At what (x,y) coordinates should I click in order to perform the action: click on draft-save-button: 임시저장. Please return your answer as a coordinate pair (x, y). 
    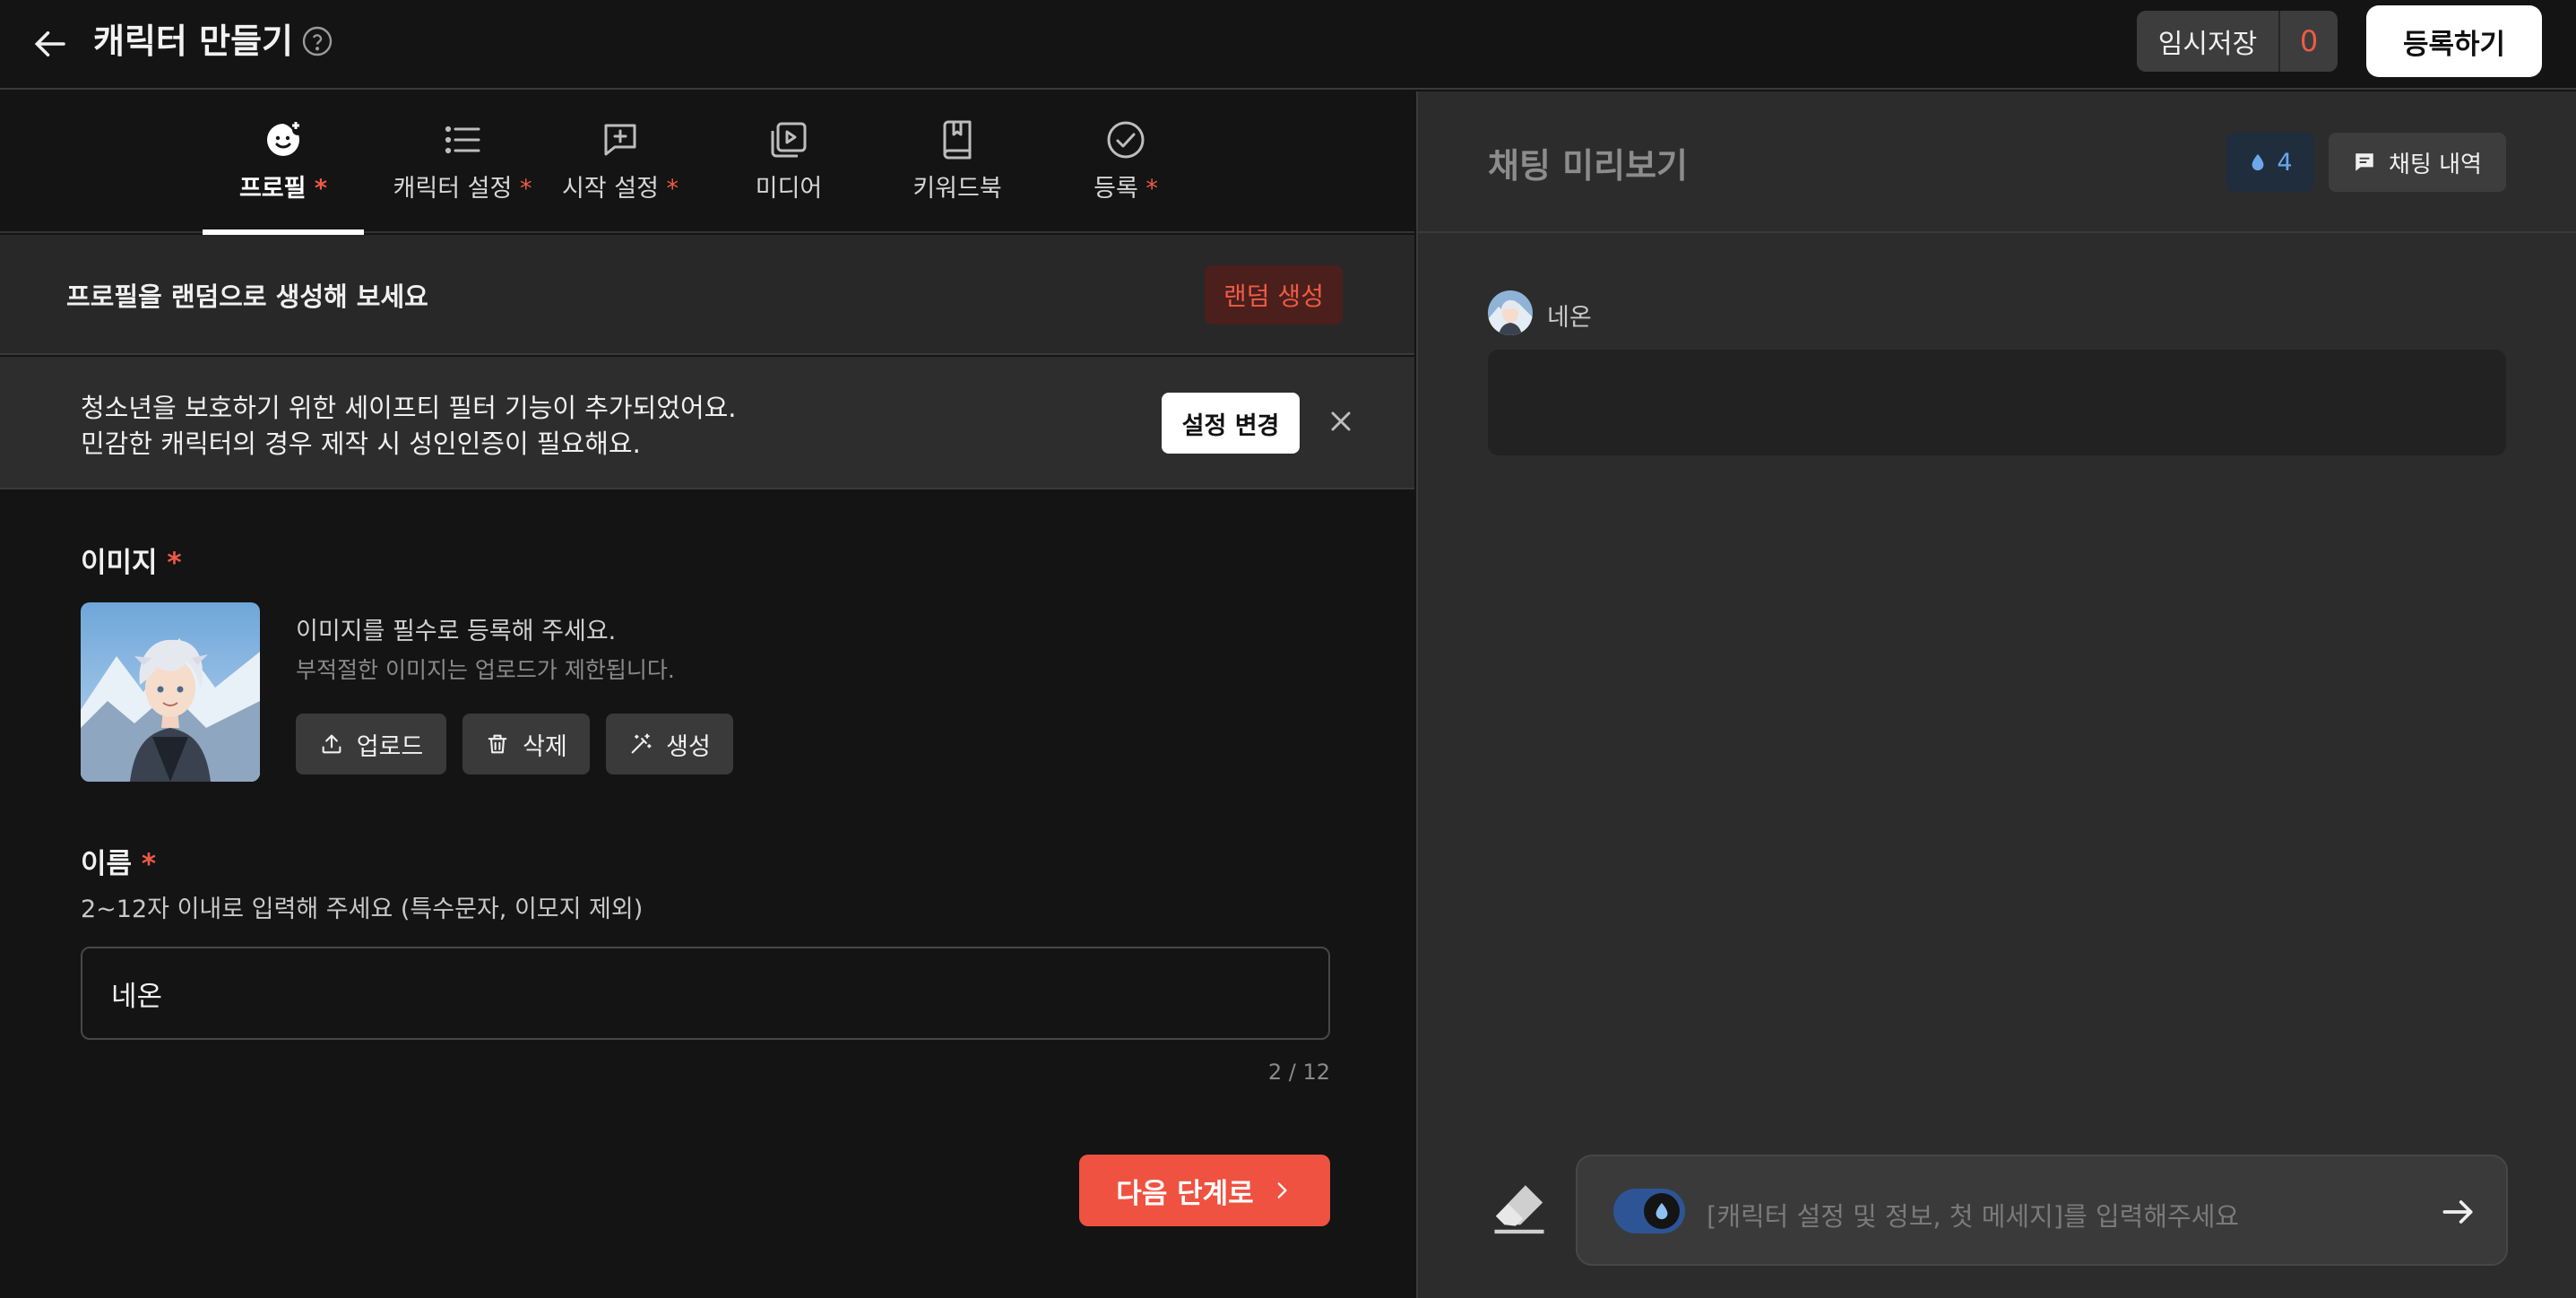
    Looking at the image, I should click on (2207, 41).